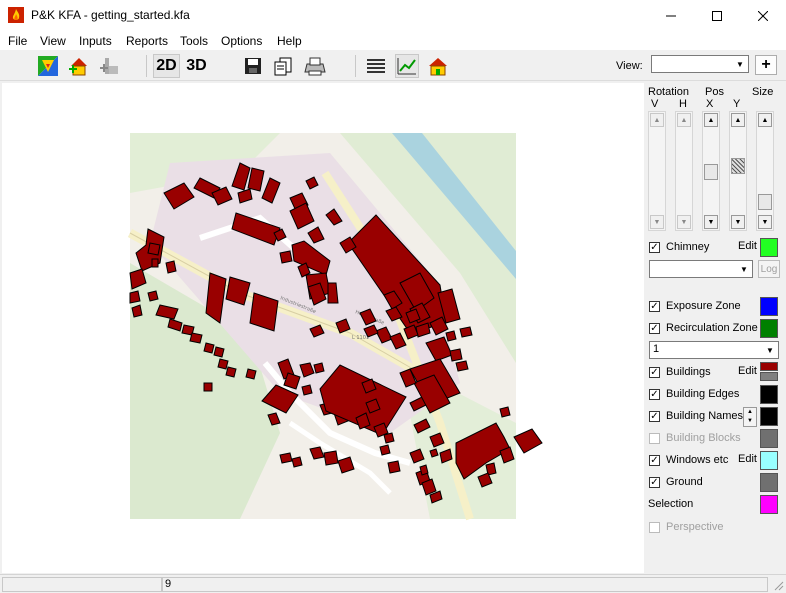  Describe the element at coordinates (110, 66) in the screenshot. I see `add-chimney-button` at that location.